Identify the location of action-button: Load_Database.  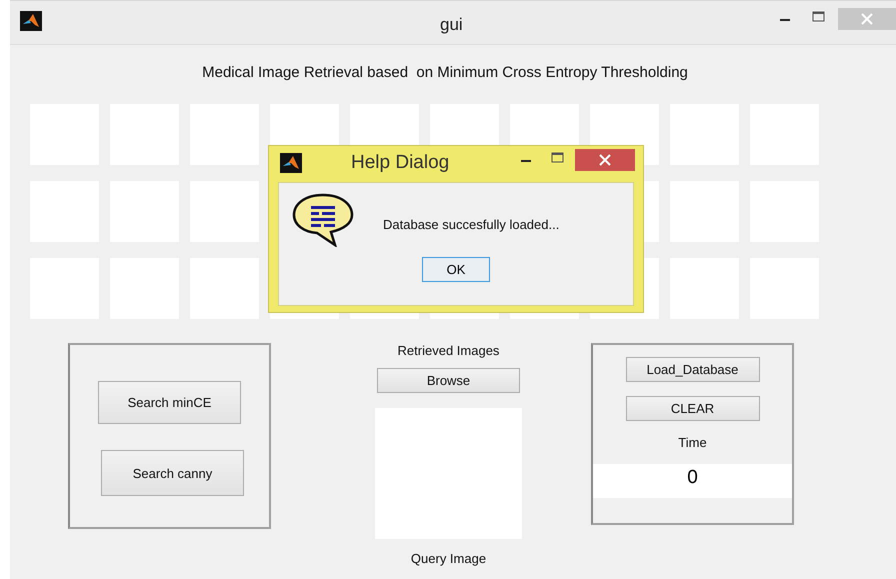
(693, 369).